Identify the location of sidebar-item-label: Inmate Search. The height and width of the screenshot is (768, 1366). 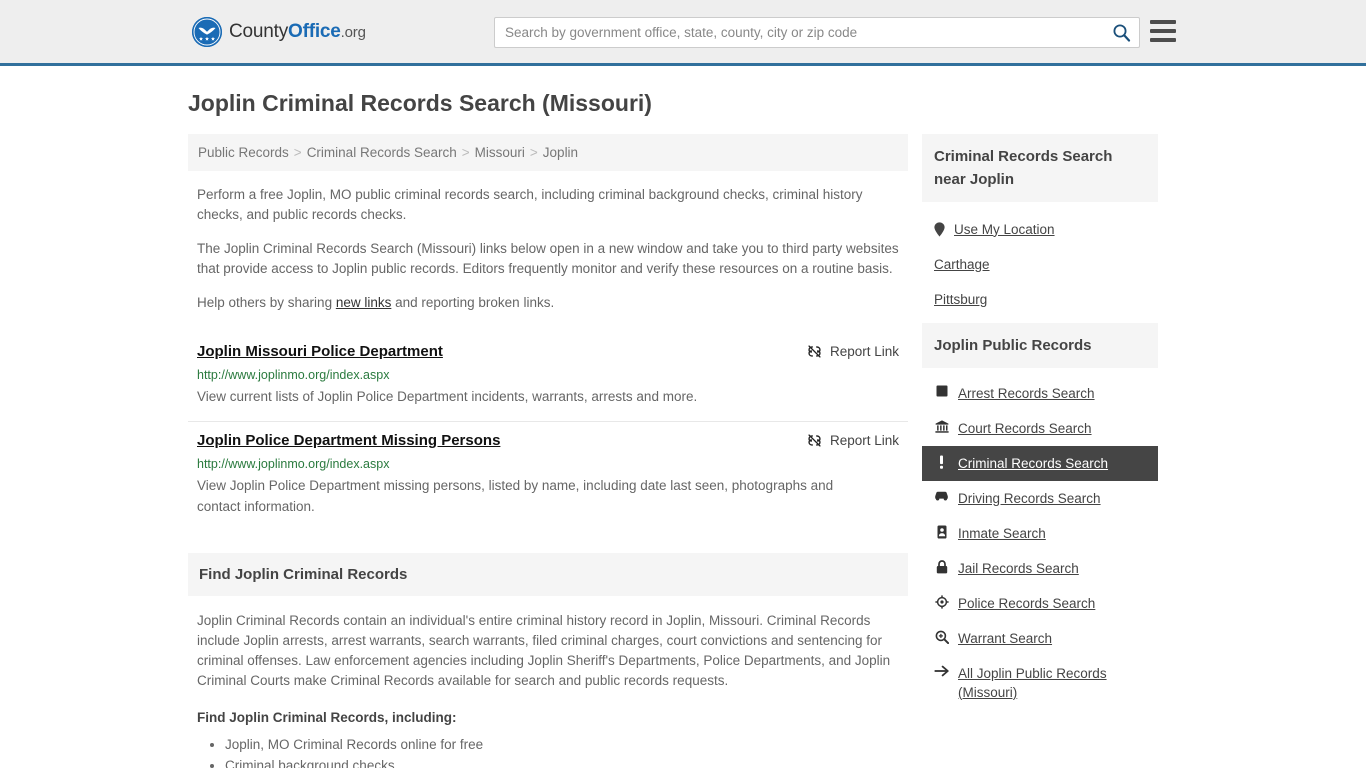
(1002, 533).